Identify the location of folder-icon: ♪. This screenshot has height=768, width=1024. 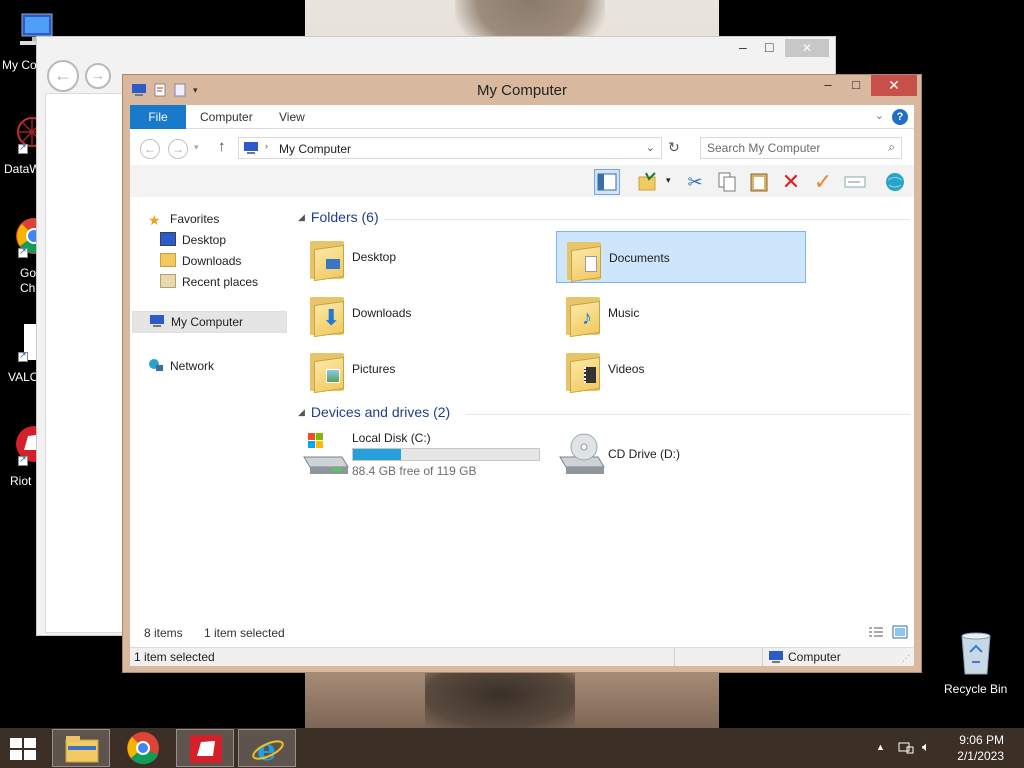
(583, 315).